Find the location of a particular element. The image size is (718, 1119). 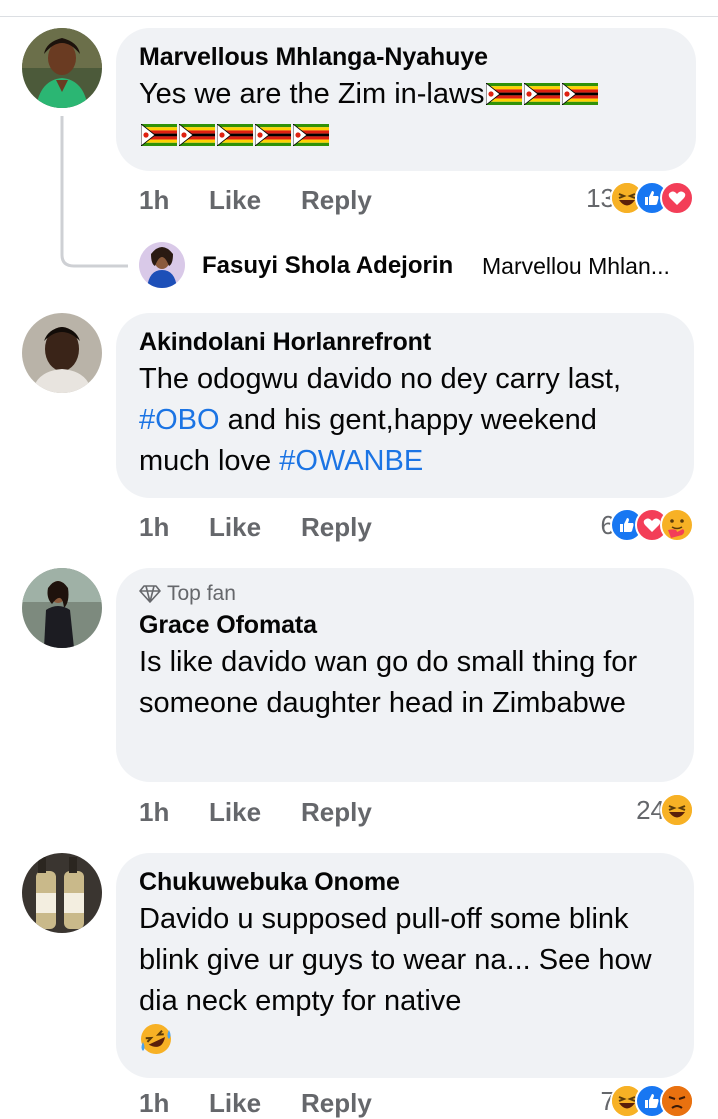

hashtag-link: #OBO is located at coordinates (179, 420).